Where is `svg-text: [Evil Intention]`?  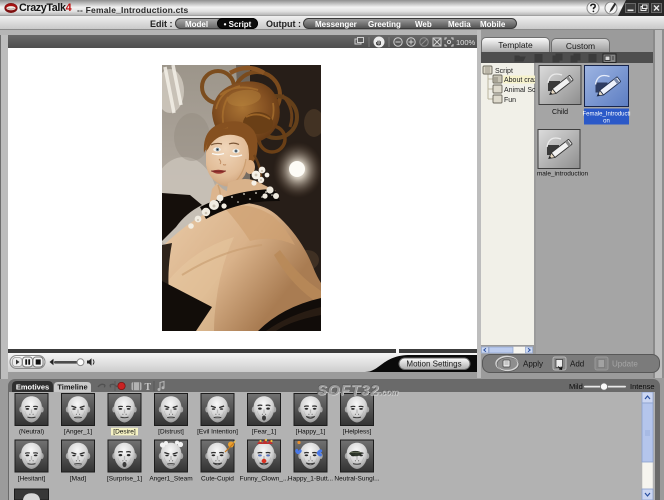 svg-text: [Evil Intention] is located at coordinates (217, 432).